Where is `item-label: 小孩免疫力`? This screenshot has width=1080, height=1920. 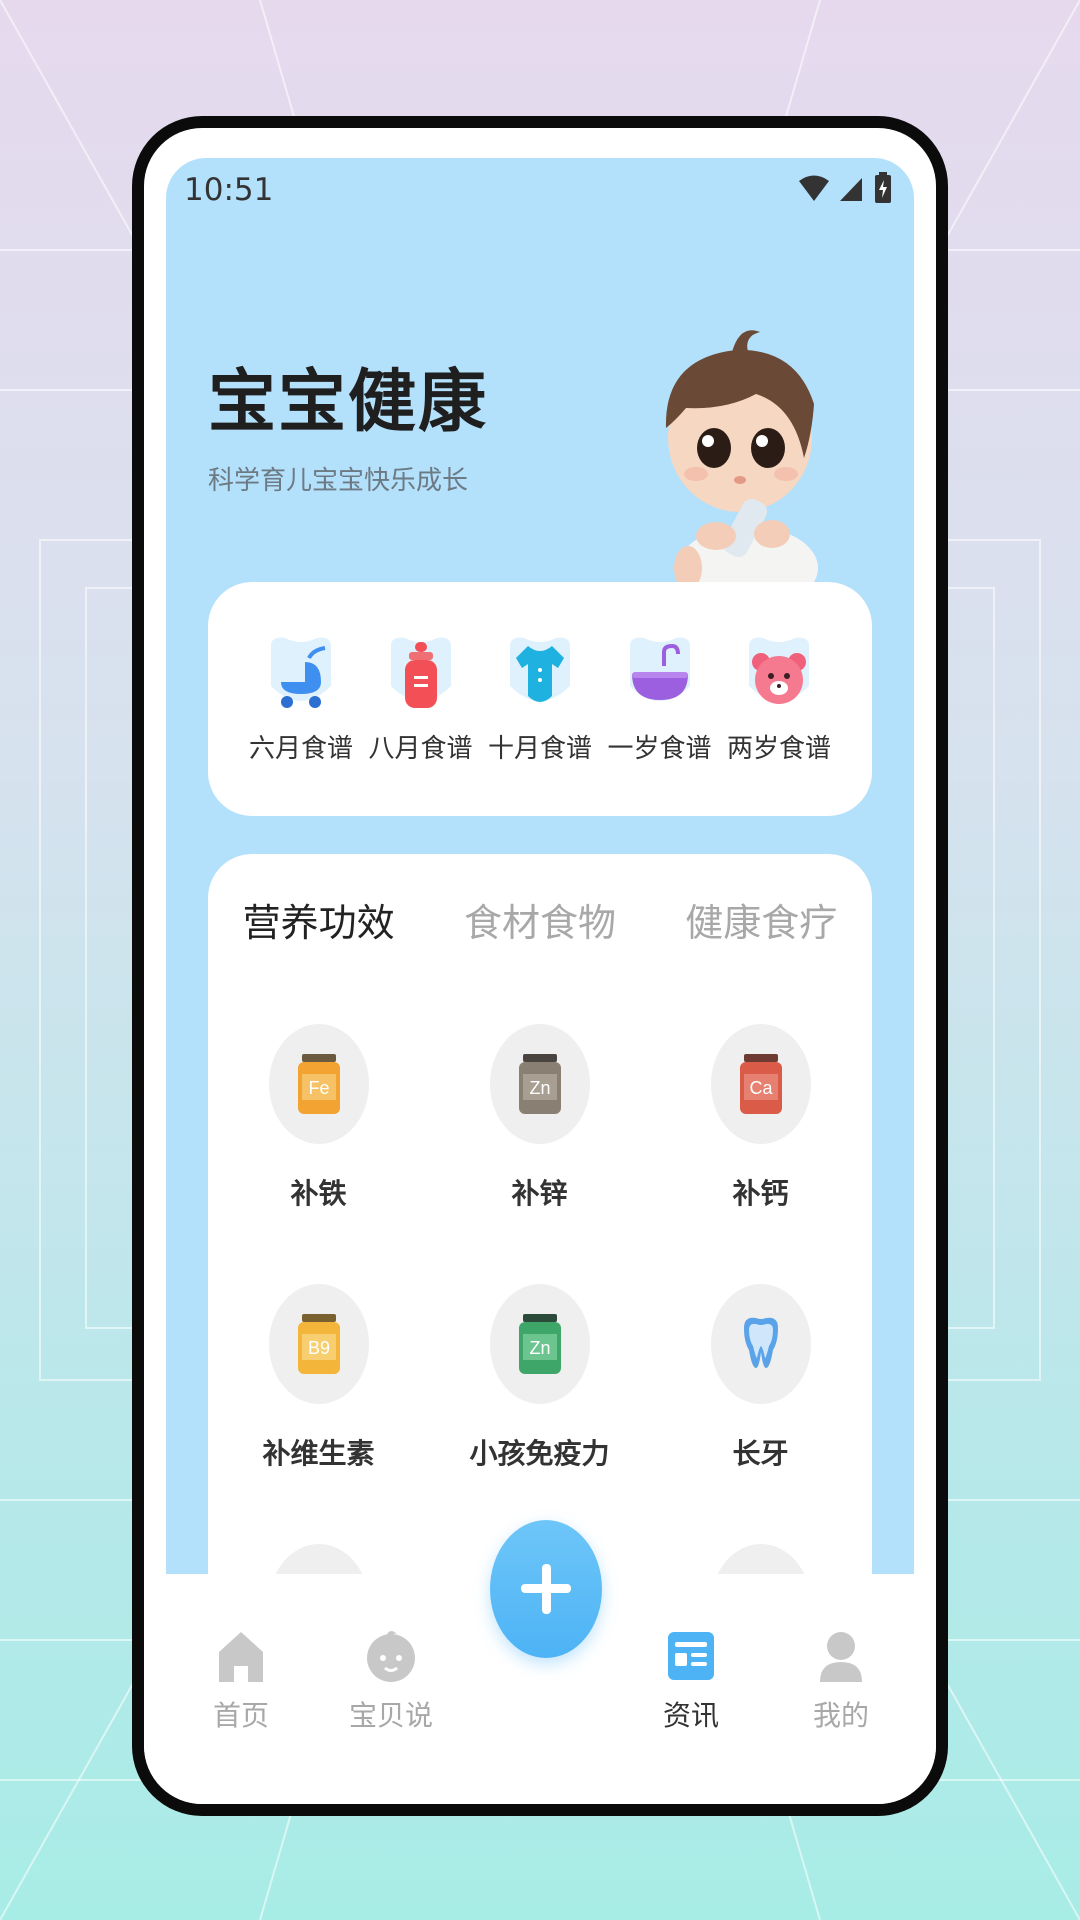
item-label: 小孩免疫力 is located at coordinates (539, 1453).